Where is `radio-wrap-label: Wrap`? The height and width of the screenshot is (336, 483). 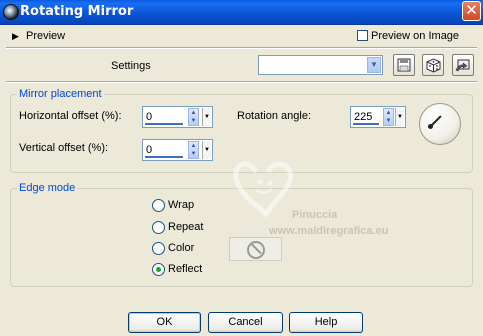 radio-wrap-label: Wrap is located at coordinates (181, 205).